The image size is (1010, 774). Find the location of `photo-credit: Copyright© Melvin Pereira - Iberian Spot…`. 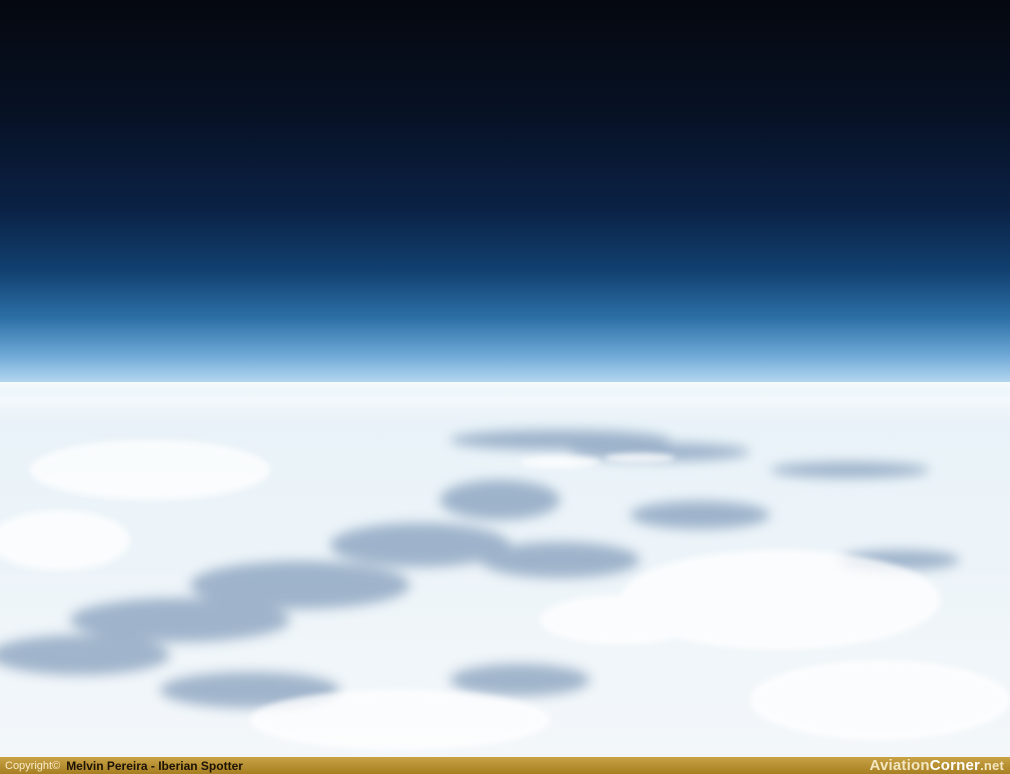

photo-credit: Copyright© Melvin Pereira - Iberian Spot… is located at coordinates (124, 766).